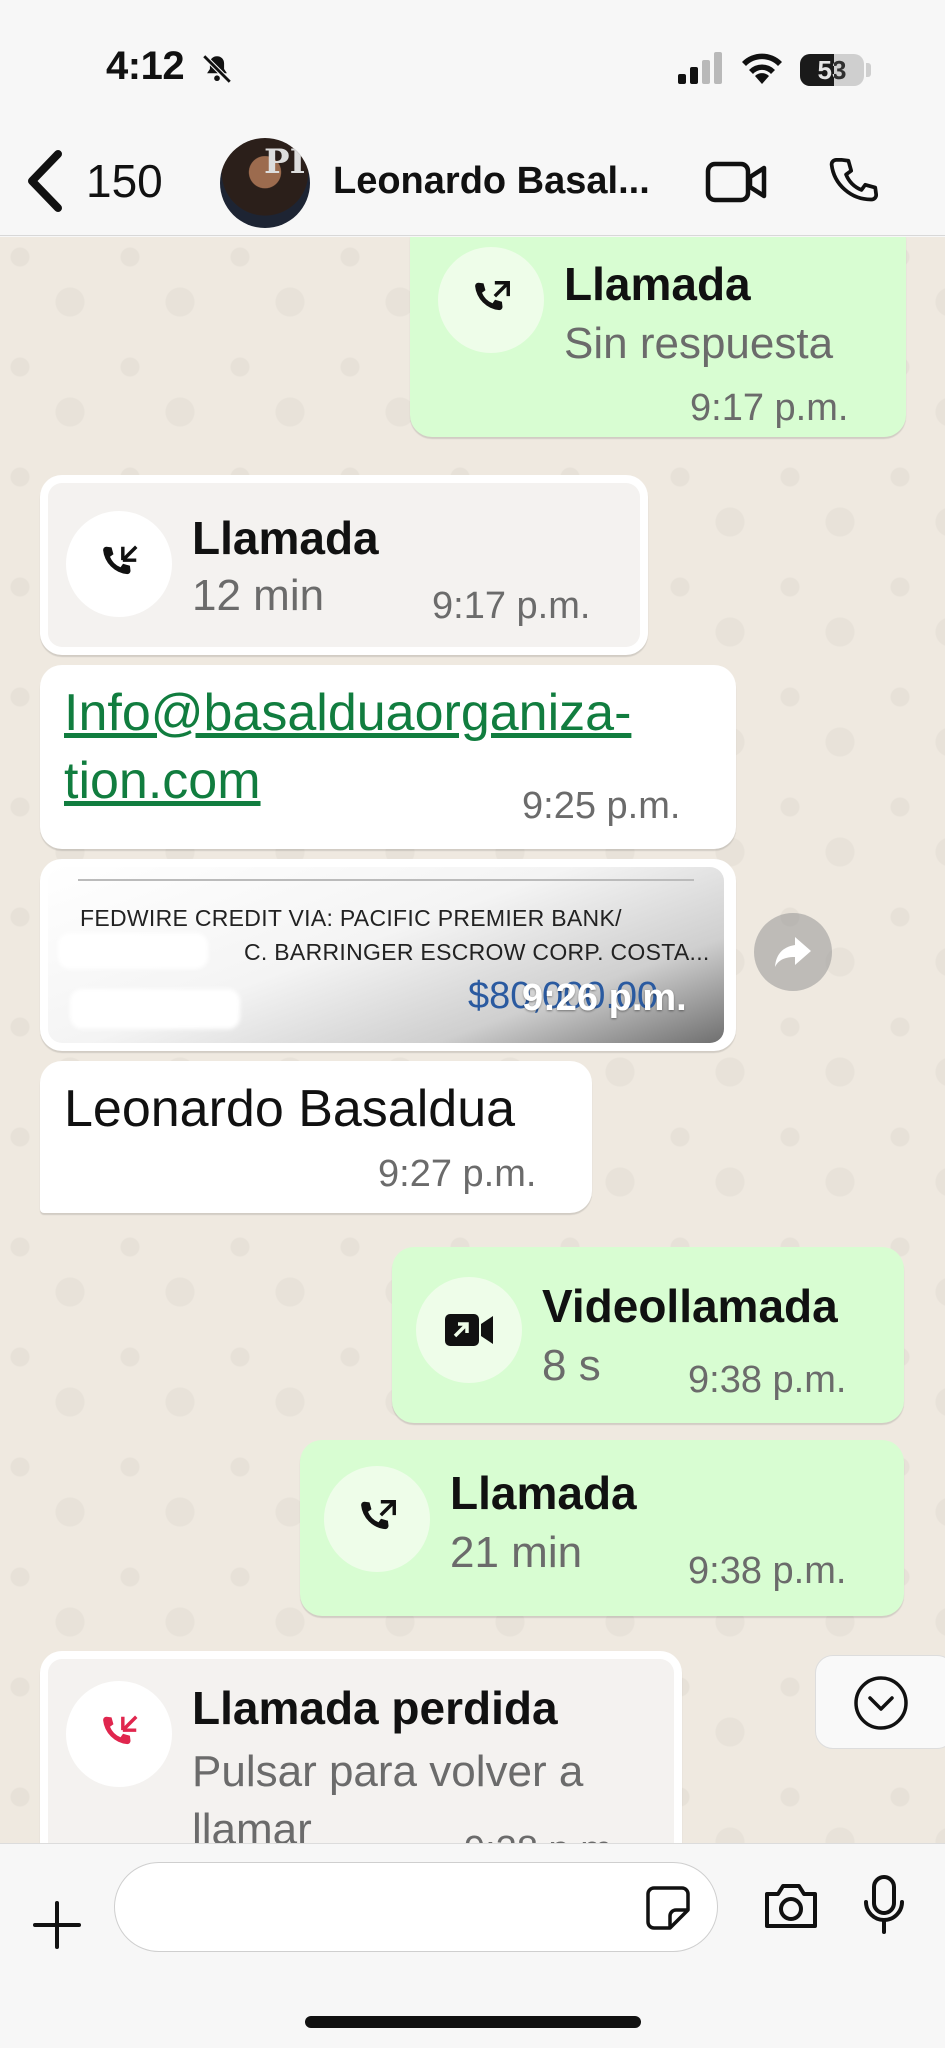  I want to click on battery-icon: 53, so click(832, 70).